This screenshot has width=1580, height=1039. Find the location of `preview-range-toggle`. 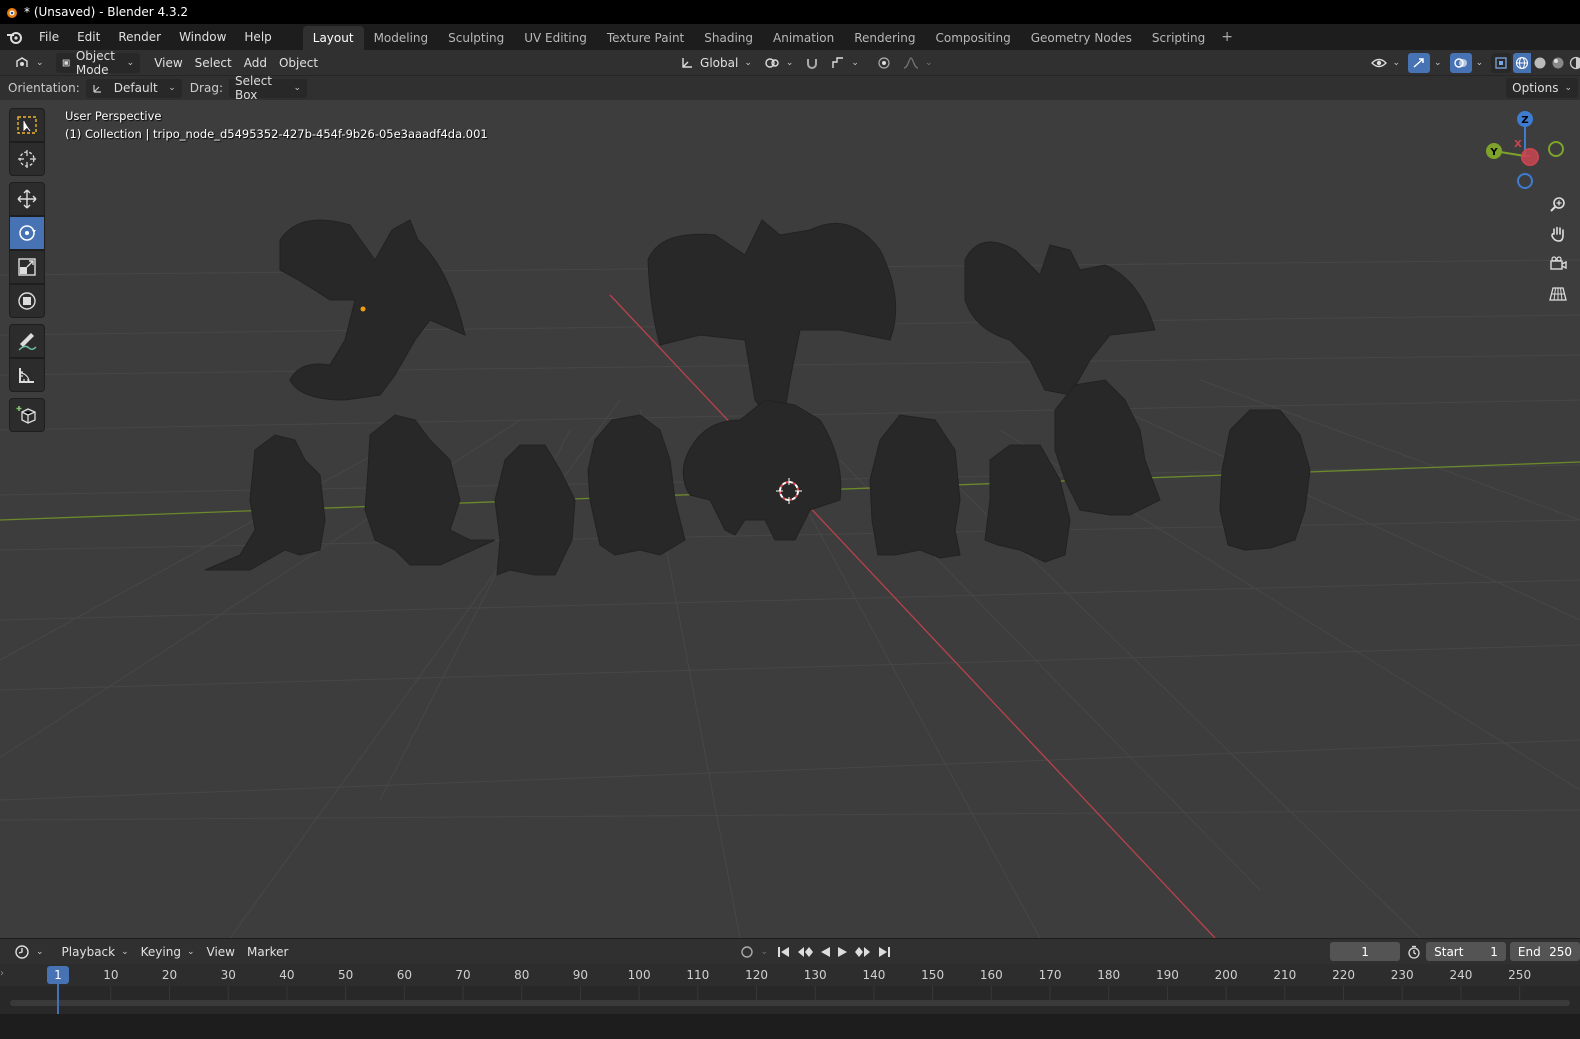

preview-range-toggle is located at coordinates (1414, 952).